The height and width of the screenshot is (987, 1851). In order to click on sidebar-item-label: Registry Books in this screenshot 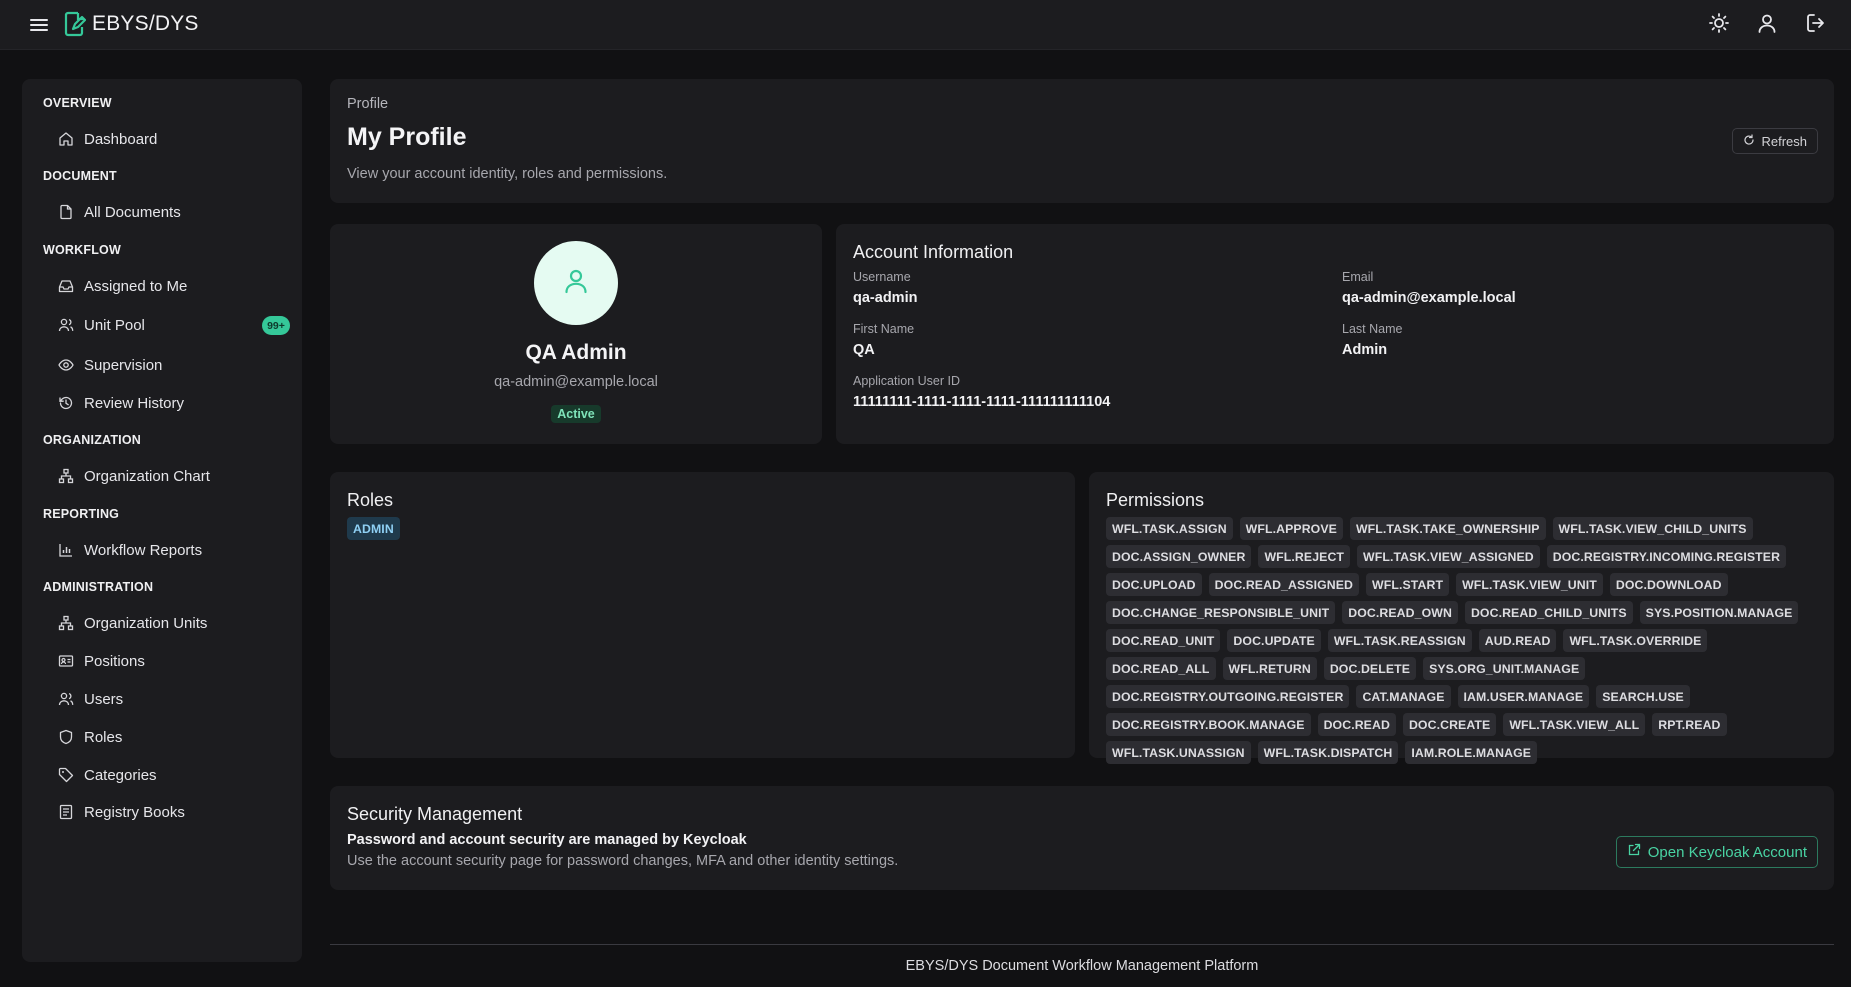, I will do `click(134, 812)`.